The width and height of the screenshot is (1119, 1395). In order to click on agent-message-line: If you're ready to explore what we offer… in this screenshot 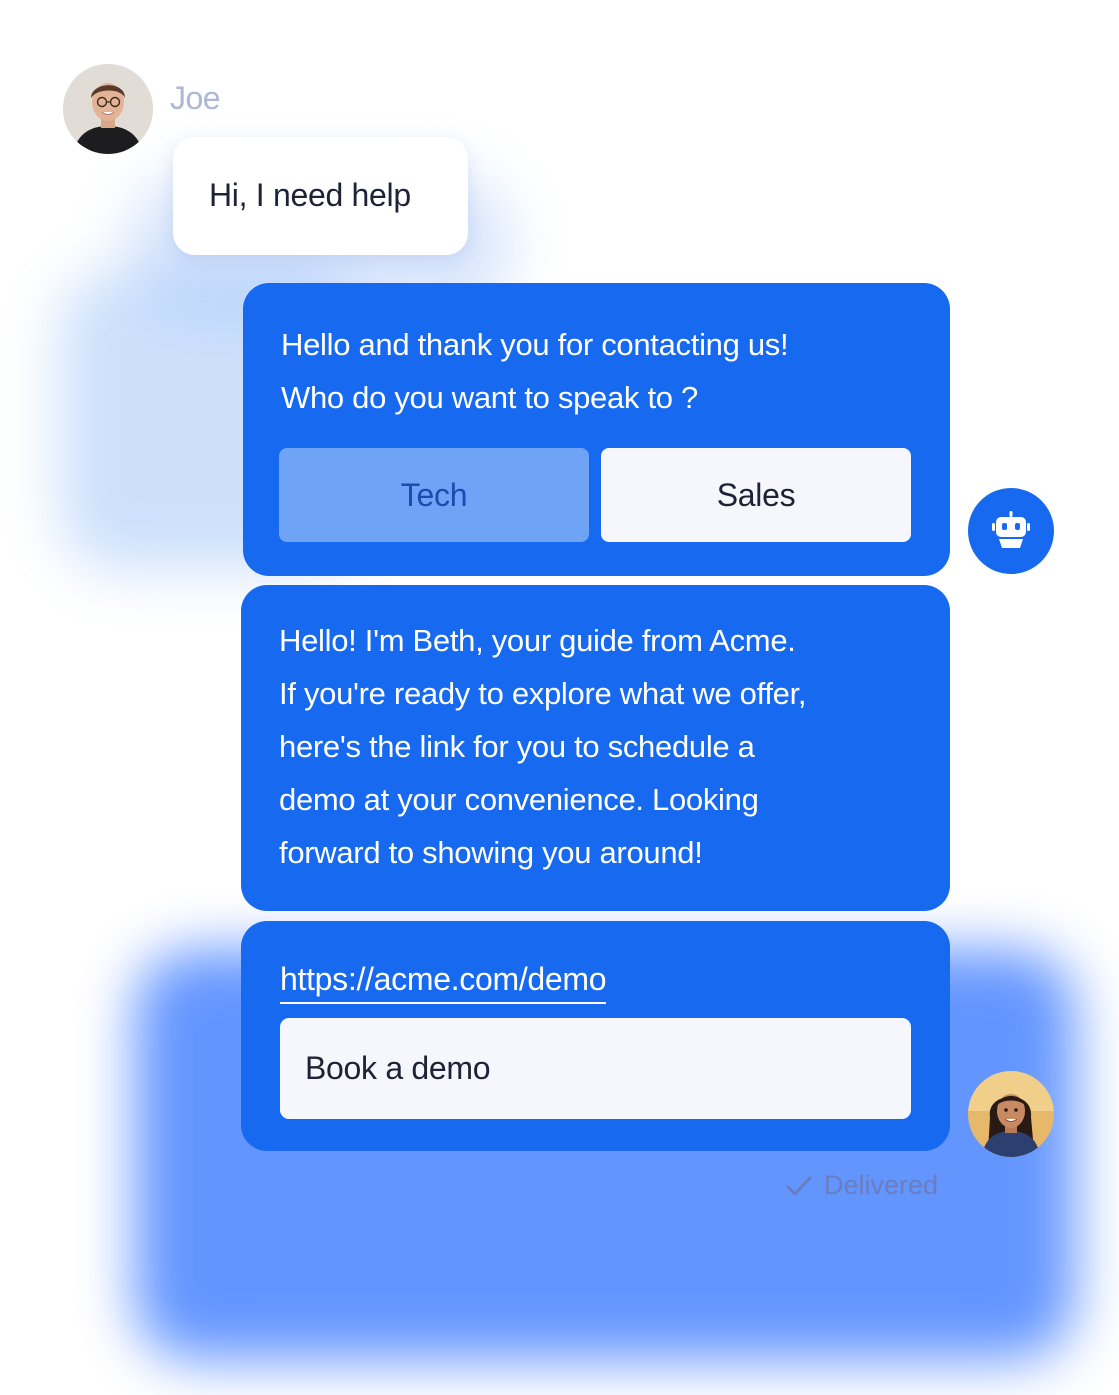, I will do `click(543, 693)`.